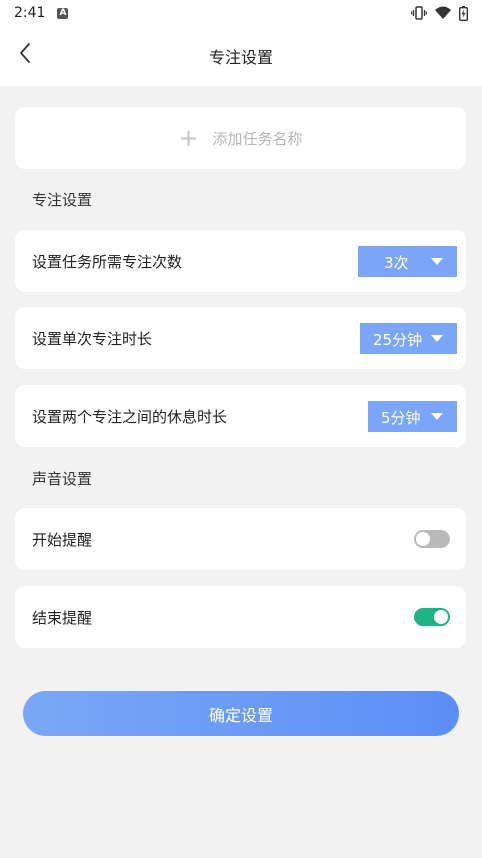 This screenshot has width=482, height=858. What do you see at coordinates (257, 138) in the screenshot?
I see `add-task-placeholder: 添加任务名称` at bounding box center [257, 138].